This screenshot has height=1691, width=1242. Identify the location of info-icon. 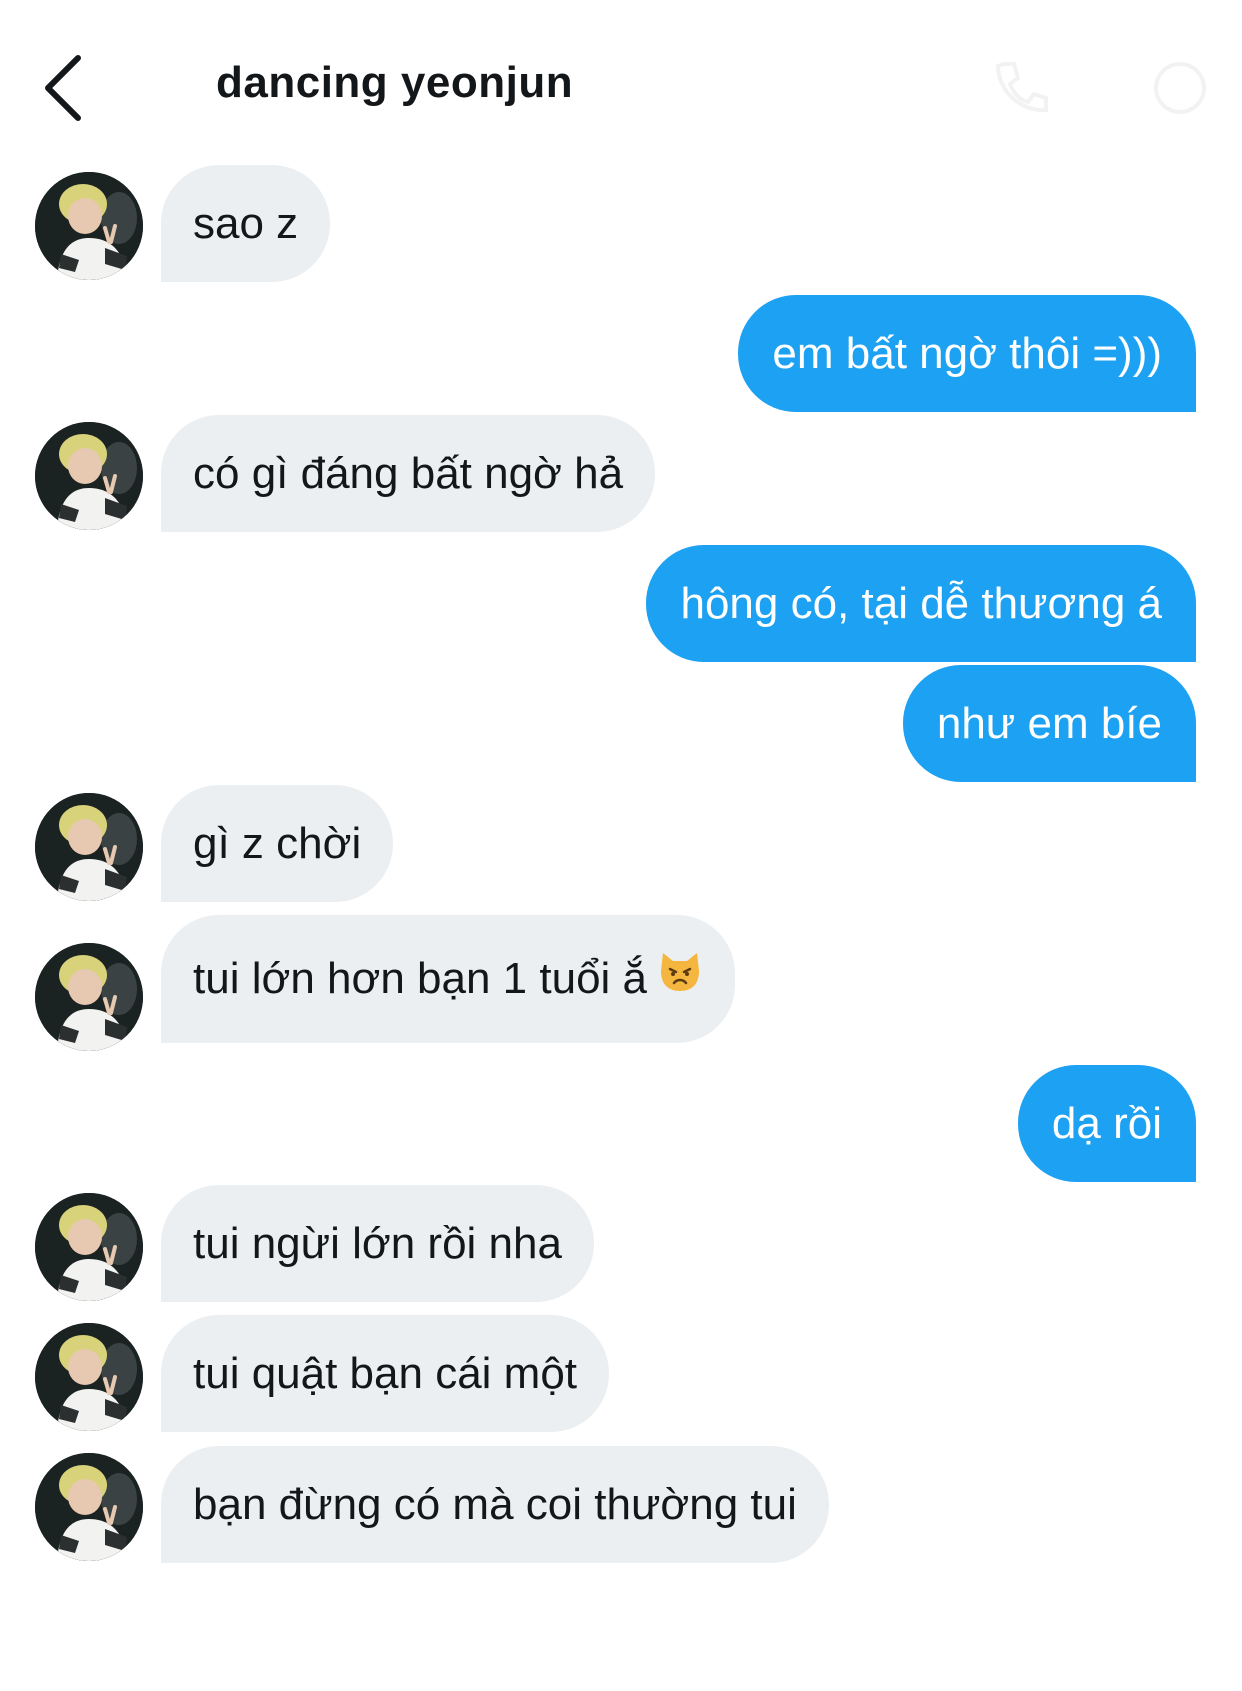
(1180, 88).